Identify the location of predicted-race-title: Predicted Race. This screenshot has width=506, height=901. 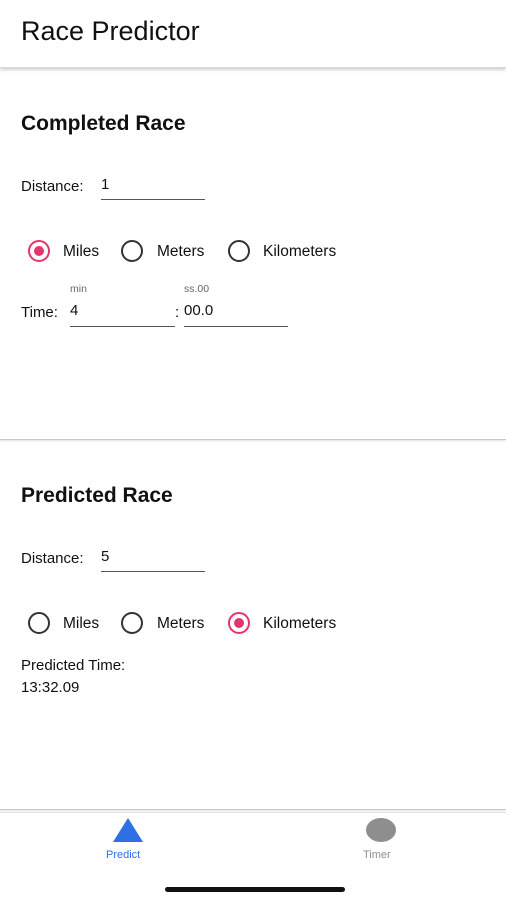
(97, 495).